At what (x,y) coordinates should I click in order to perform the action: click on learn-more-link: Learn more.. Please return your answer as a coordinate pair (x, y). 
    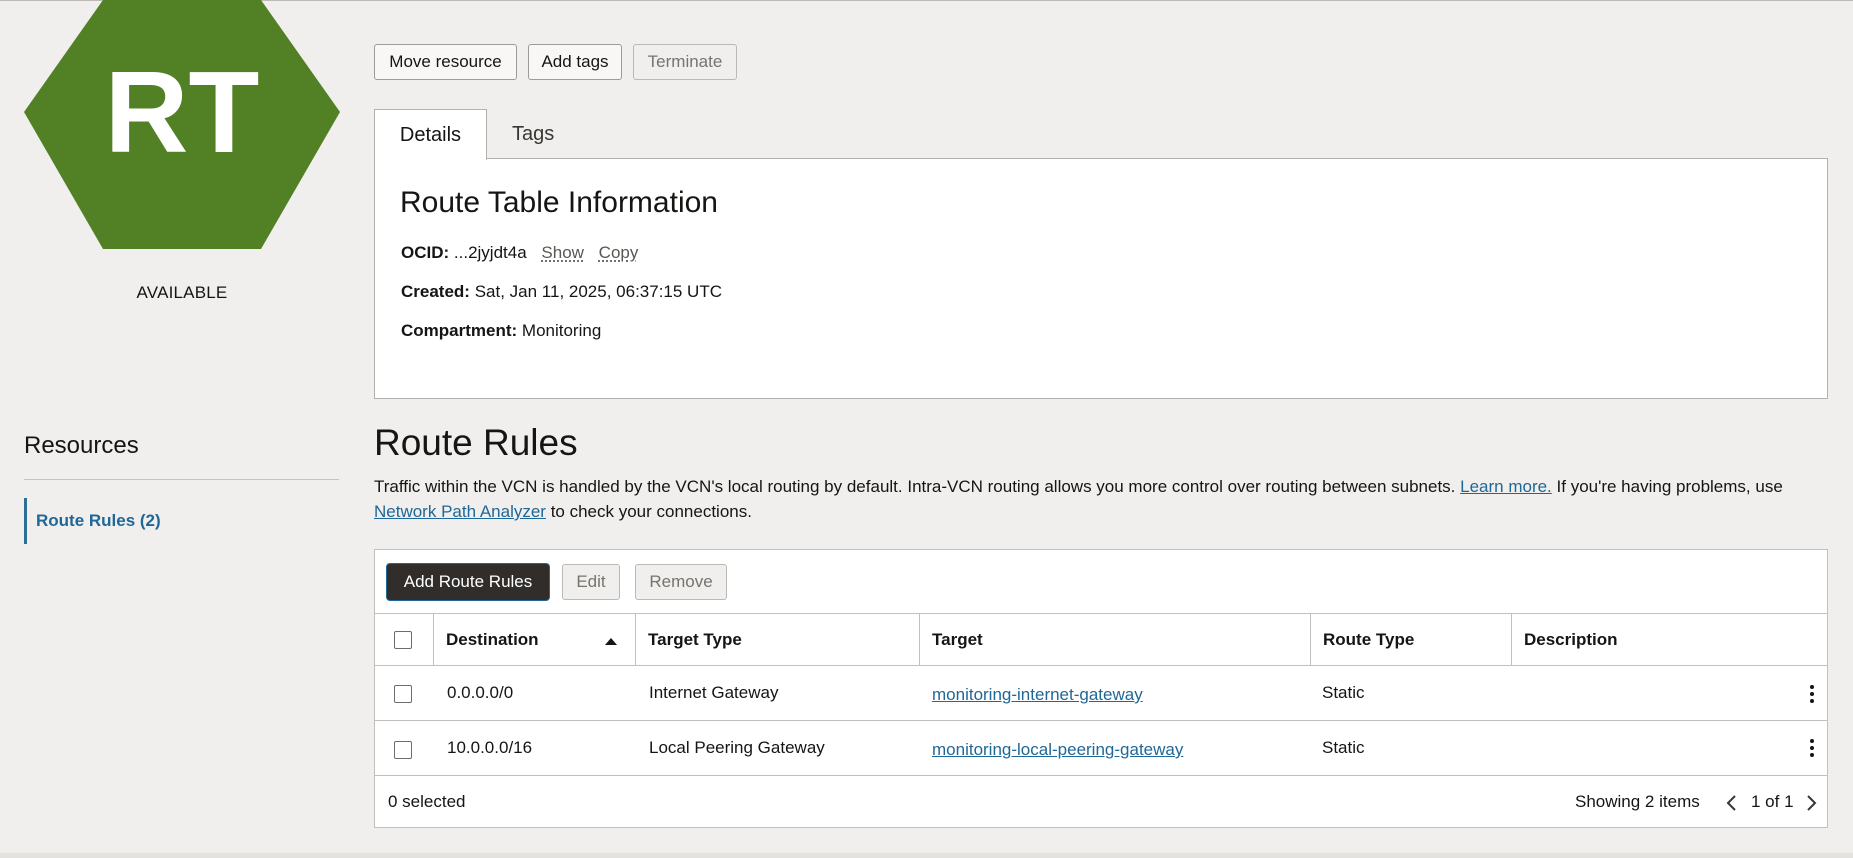
    Looking at the image, I should click on (1506, 486).